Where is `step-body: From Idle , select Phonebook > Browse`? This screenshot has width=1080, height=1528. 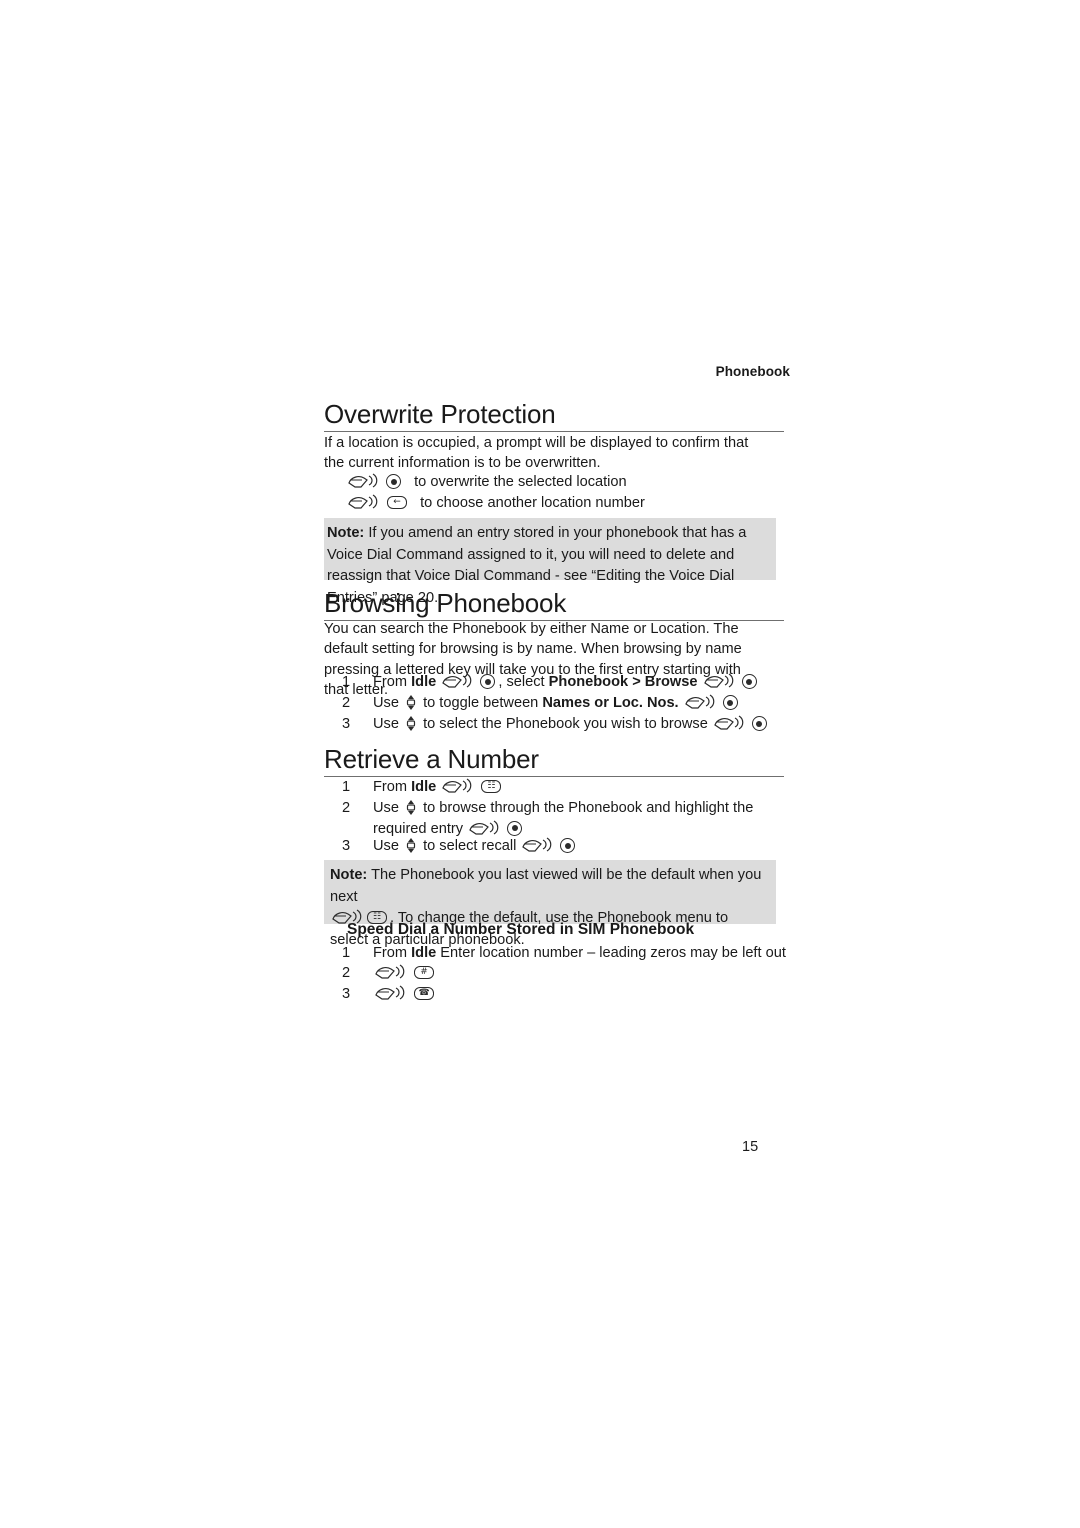 step-body: From Idle , select Phonebook > Browse is located at coordinates (572, 682).